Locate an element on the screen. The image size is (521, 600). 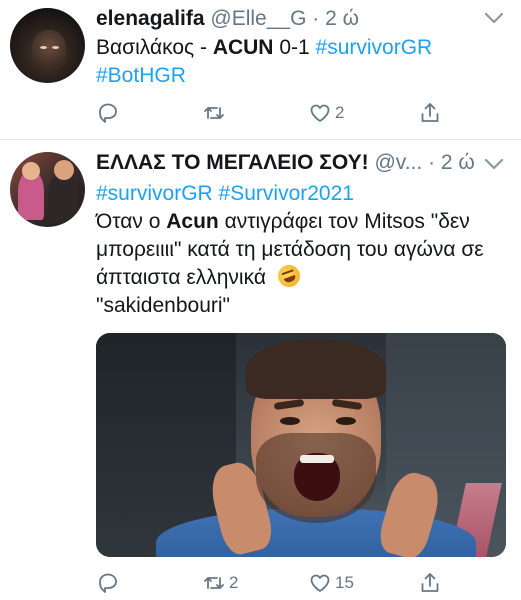
like-count: 15 is located at coordinates (344, 582).